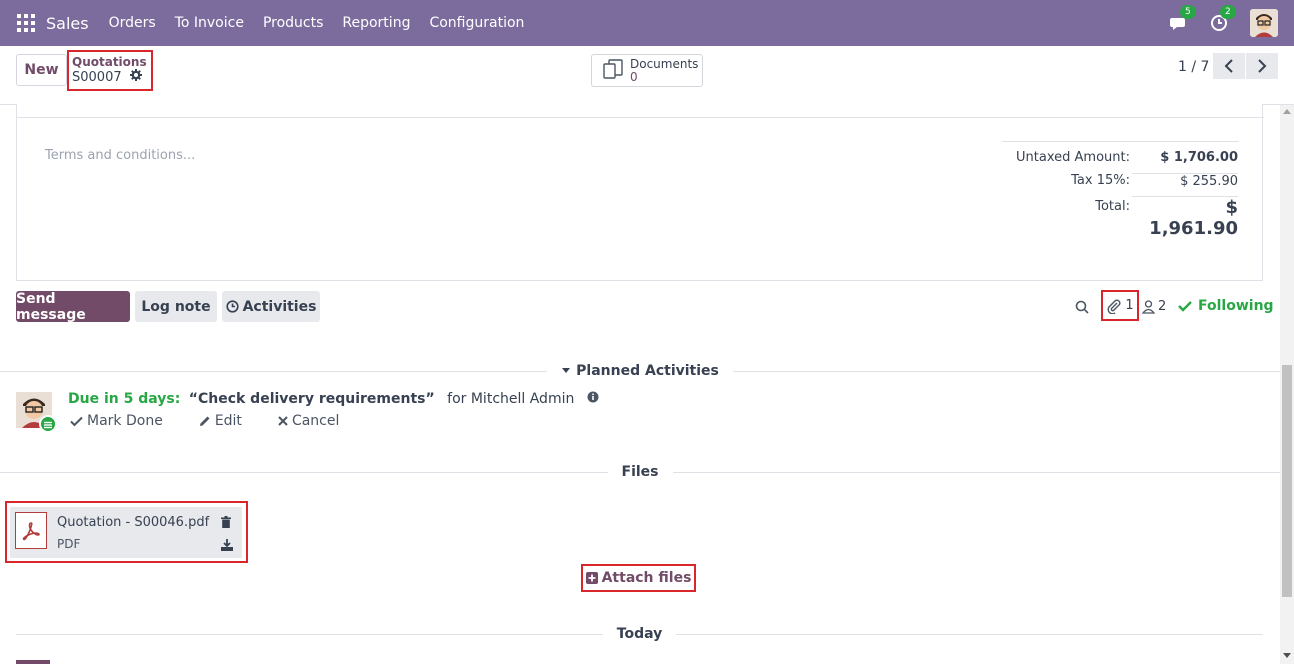 The image size is (1294, 664). I want to click on tax-value: $ 255.90, so click(1185, 181).